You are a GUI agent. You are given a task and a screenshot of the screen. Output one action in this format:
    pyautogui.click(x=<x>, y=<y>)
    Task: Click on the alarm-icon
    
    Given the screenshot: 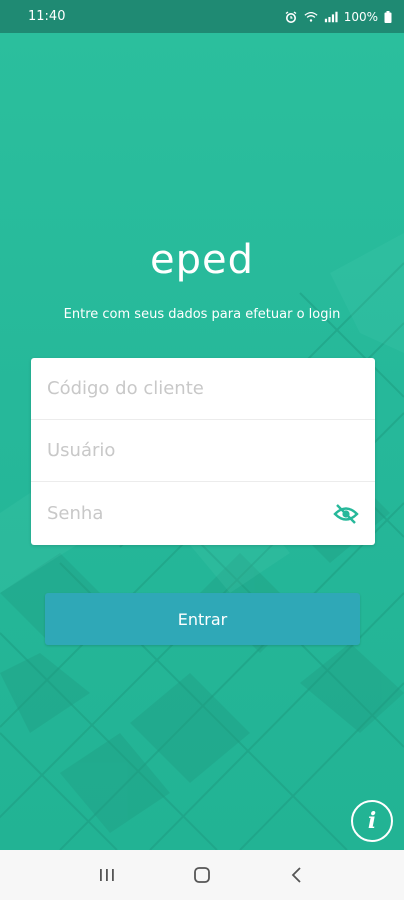 What is the action you would take?
    pyautogui.click(x=291, y=16)
    